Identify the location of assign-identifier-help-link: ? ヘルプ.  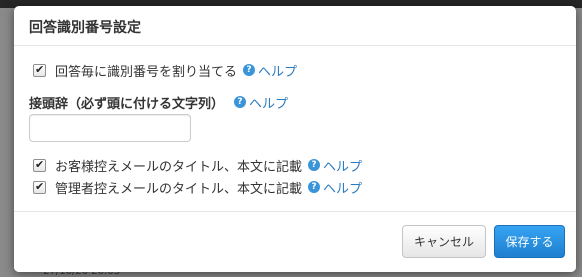
(270, 70).